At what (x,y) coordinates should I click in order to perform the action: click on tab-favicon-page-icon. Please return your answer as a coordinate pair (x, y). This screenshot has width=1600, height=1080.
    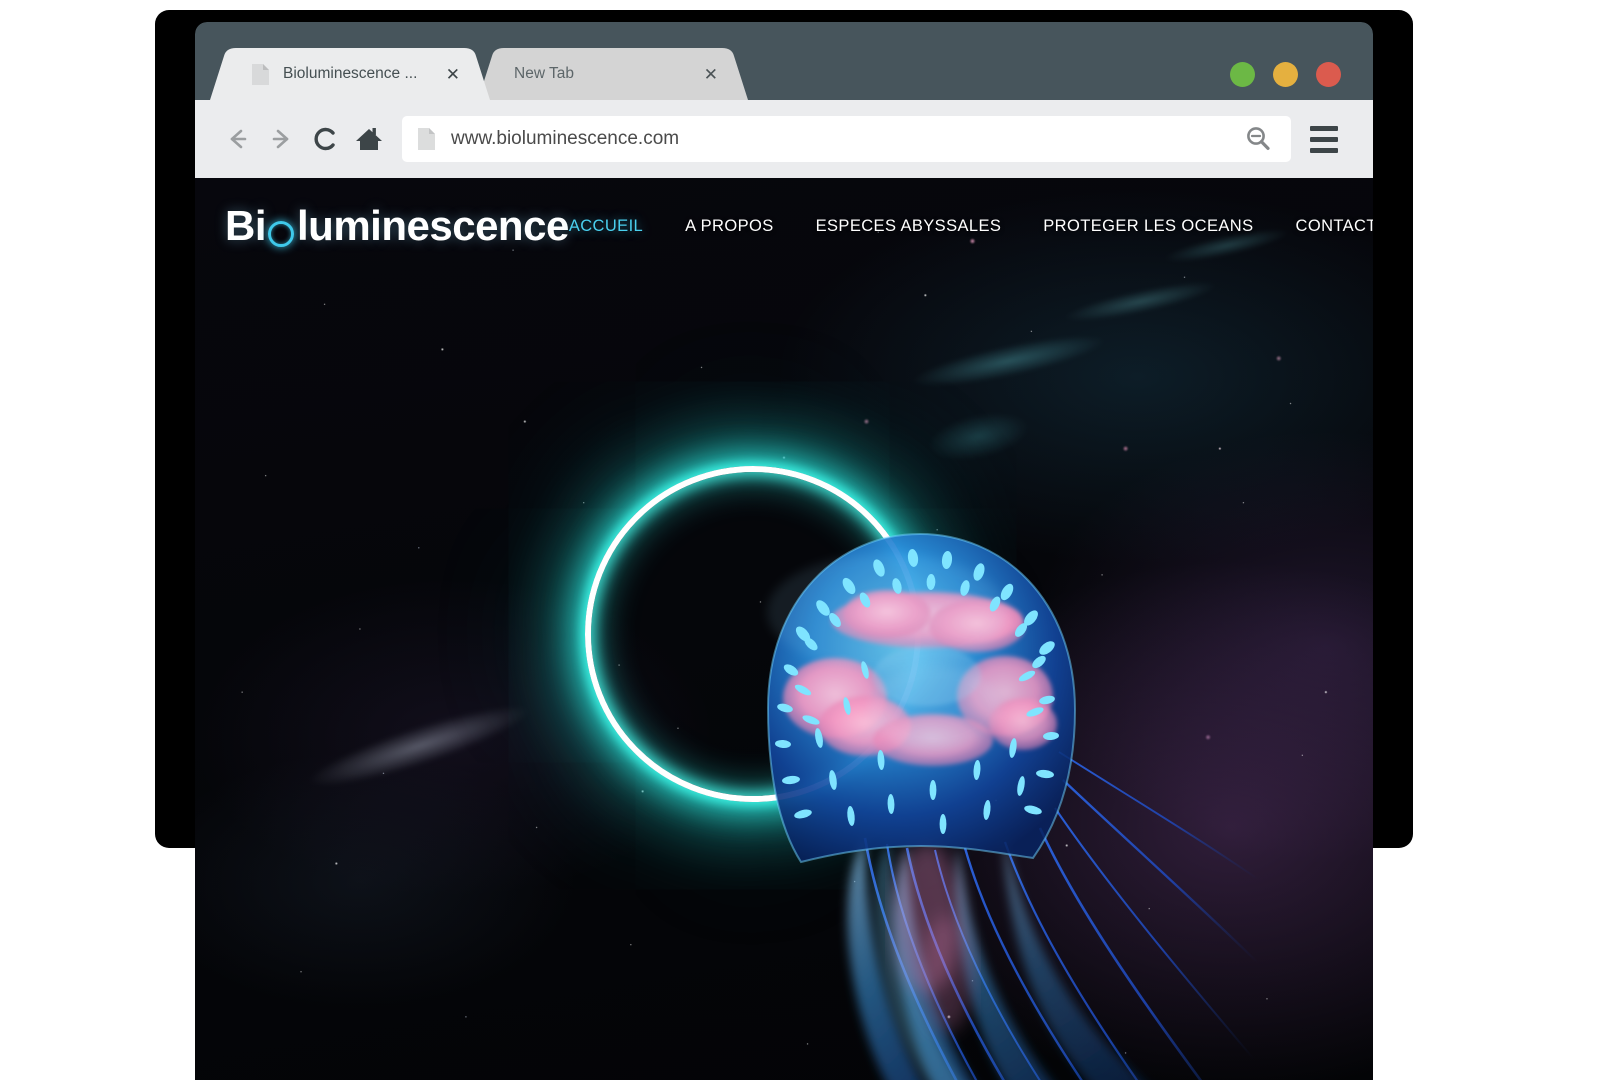
    Looking at the image, I should click on (260, 74).